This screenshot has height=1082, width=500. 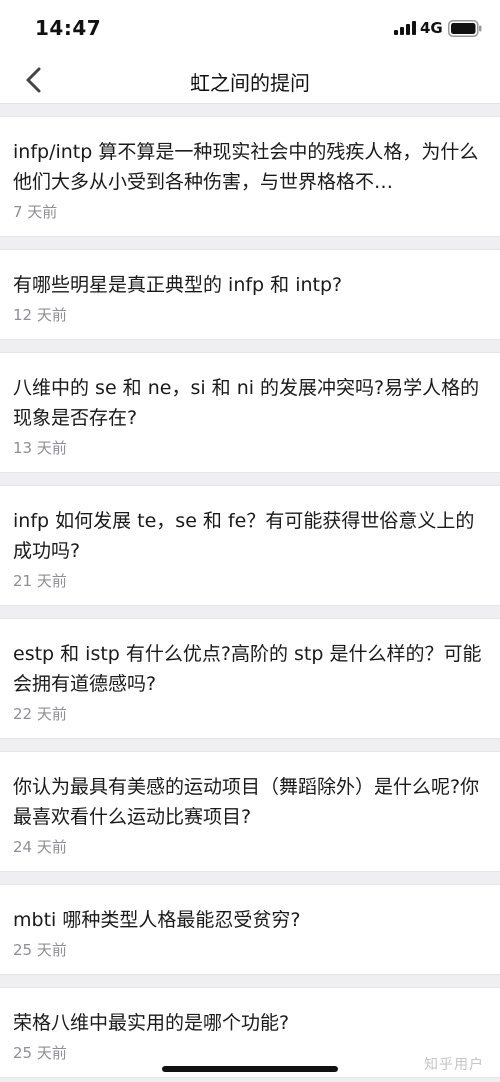 I want to click on question-time: 25 天前, so click(x=40, y=950).